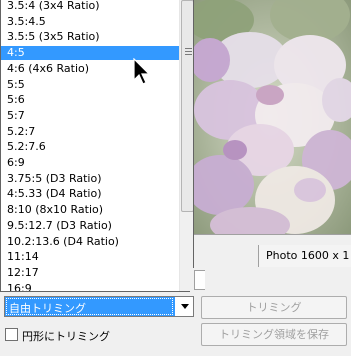  Describe the element at coordinates (90, 194) in the screenshot. I see `ratio-option: 4:5.33 (D4 Ratio)` at that location.